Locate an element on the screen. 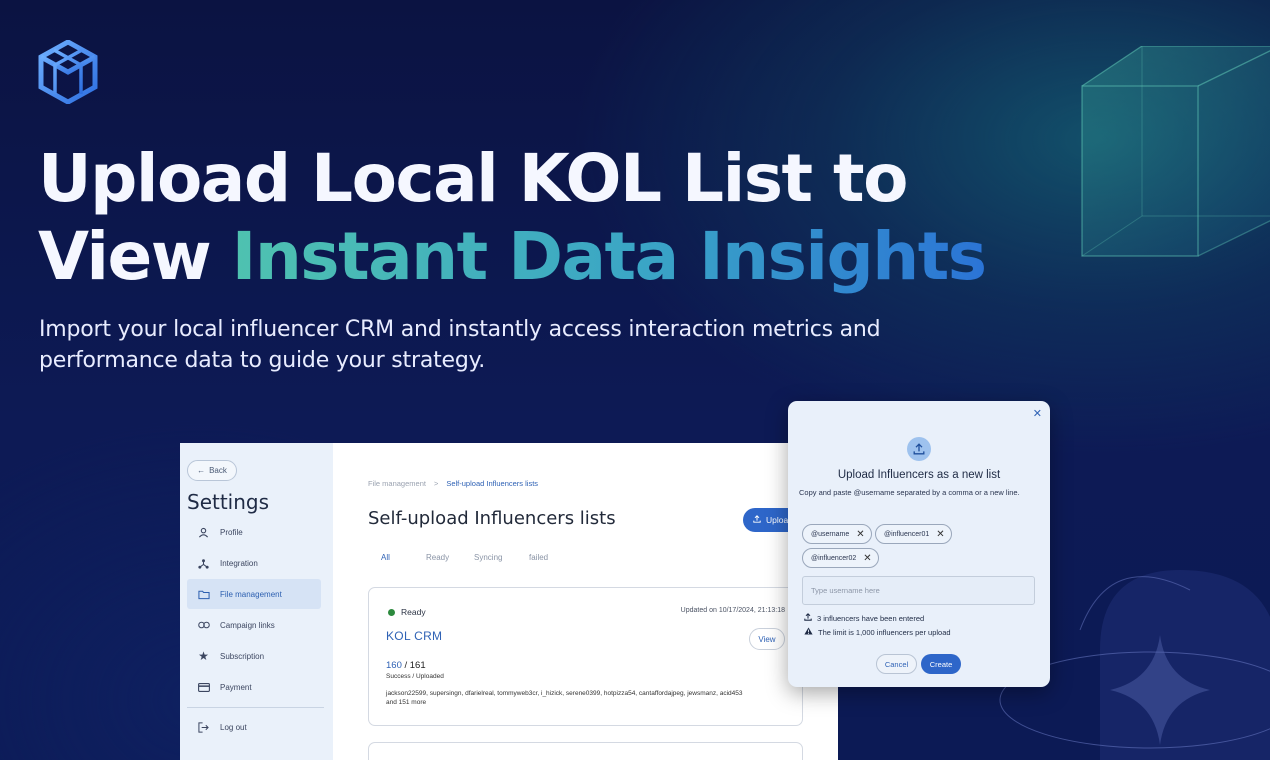 The image size is (1270, 760). logout-icon is located at coordinates (203, 727).